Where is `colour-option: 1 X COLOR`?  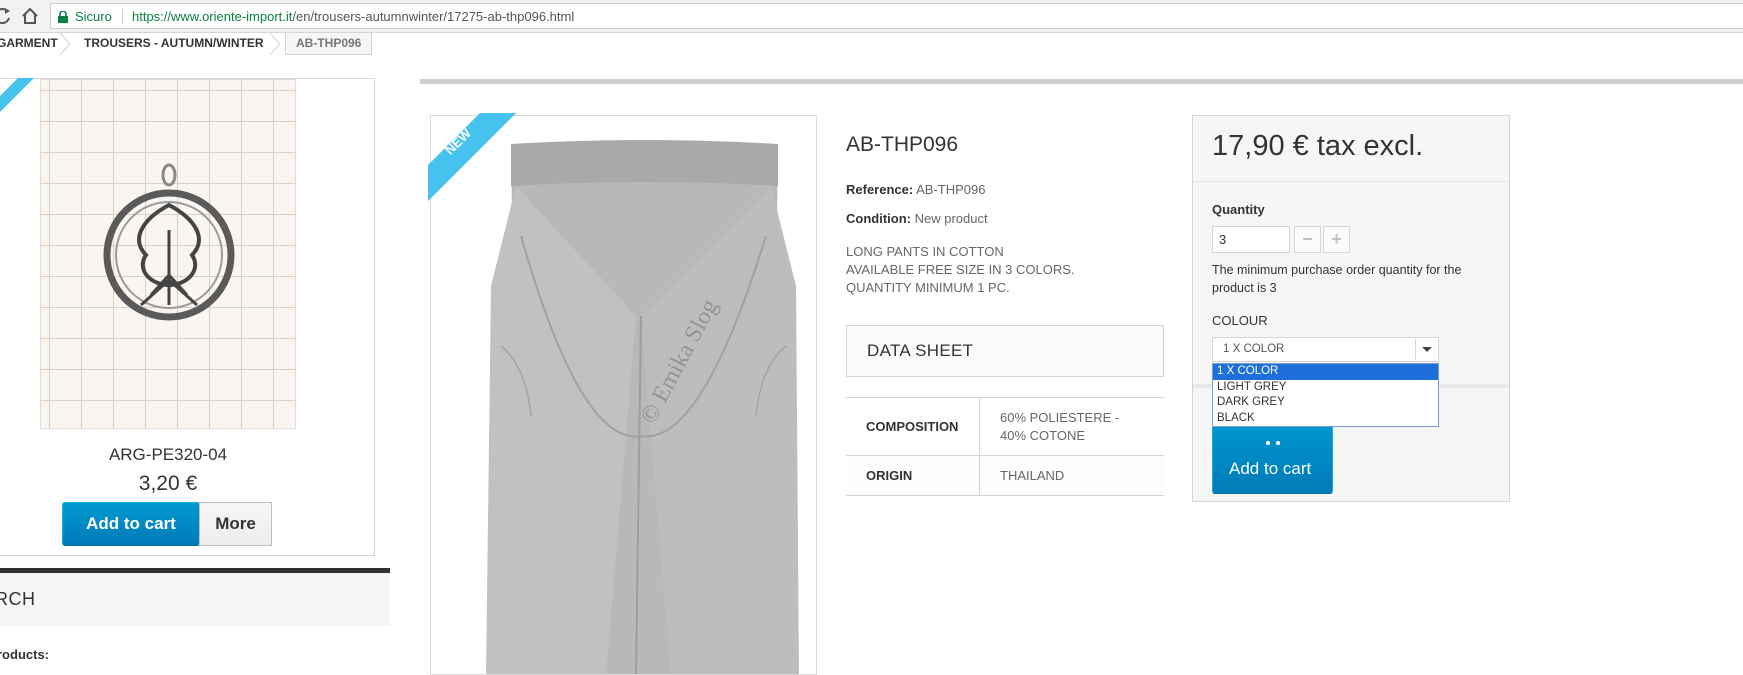 colour-option: 1 X COLOR is located at coordinates (1325, 372).